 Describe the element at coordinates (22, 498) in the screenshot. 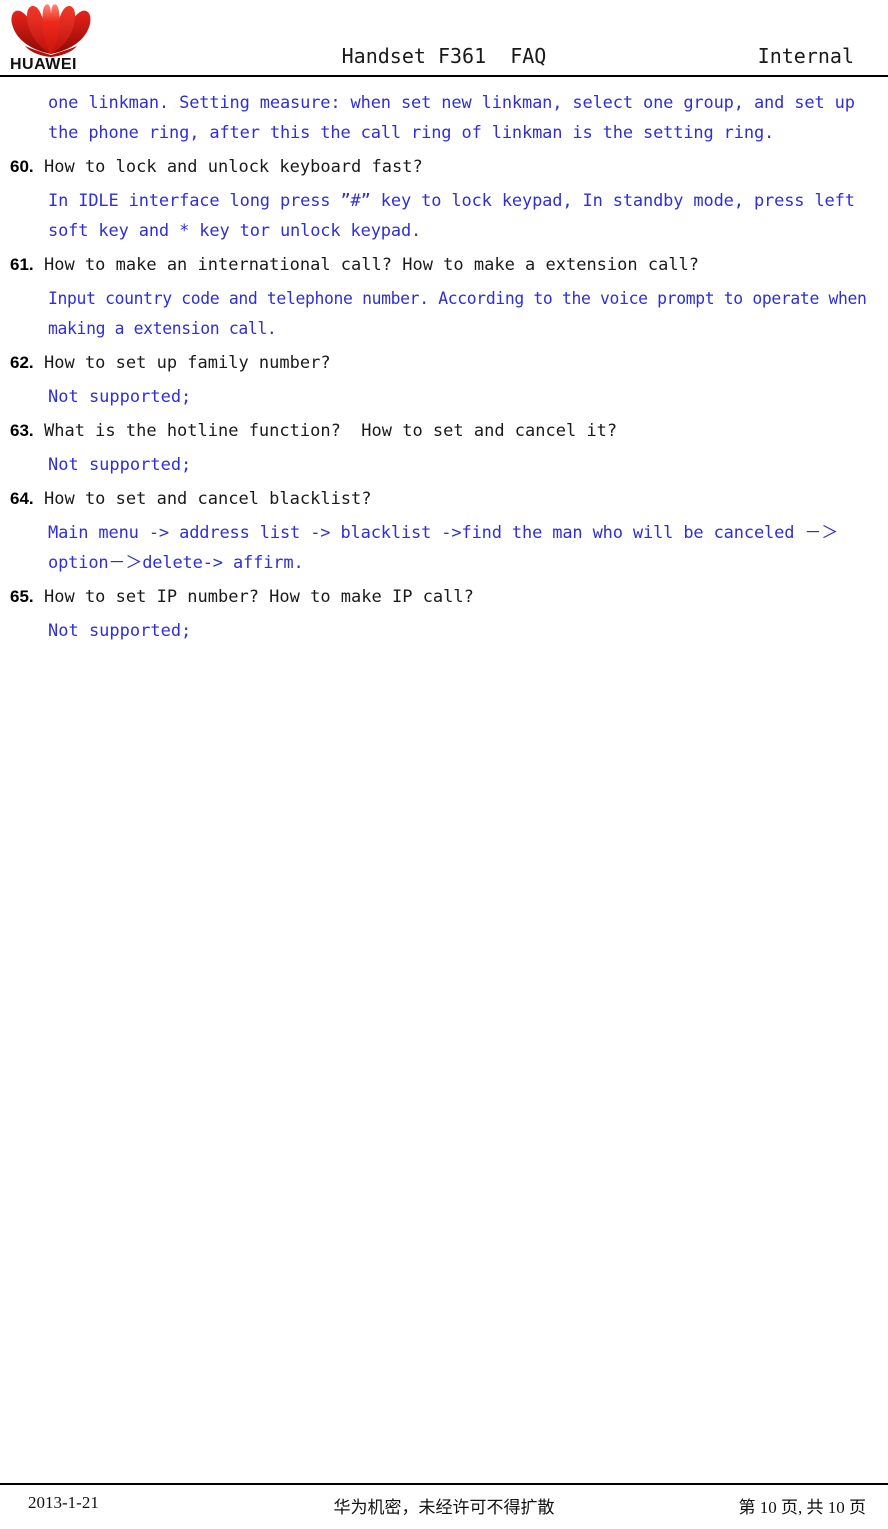

I see `question-number: 64.` at that location.